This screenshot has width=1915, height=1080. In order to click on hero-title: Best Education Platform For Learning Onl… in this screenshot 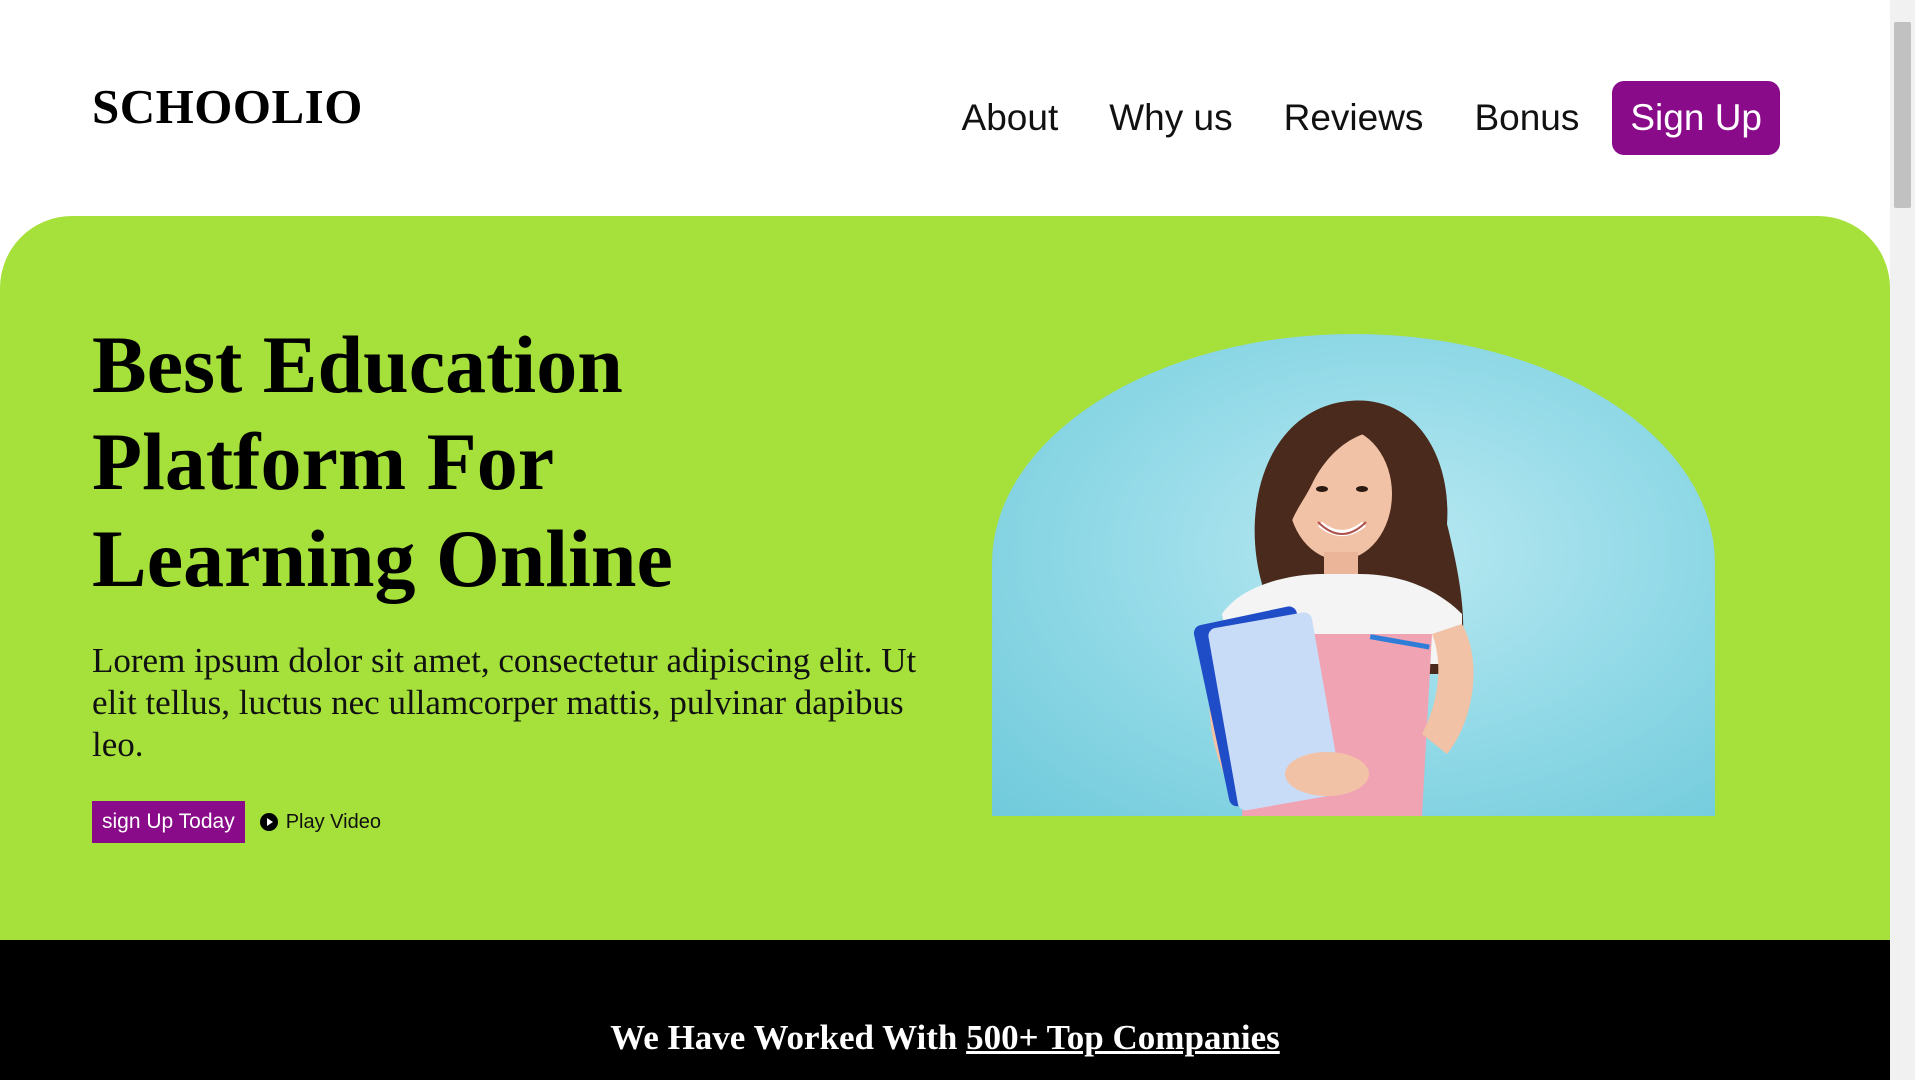, I will do `click(472, 461)`.